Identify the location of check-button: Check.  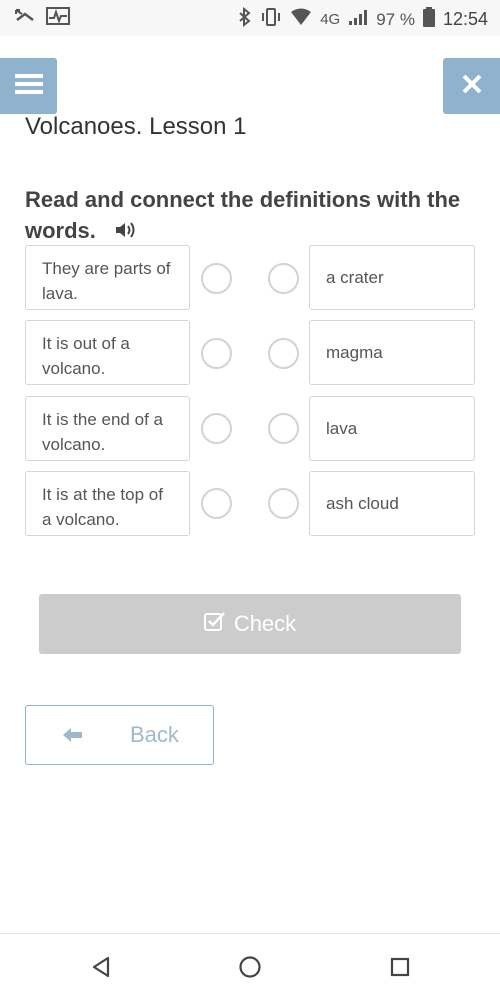
(250, 624).